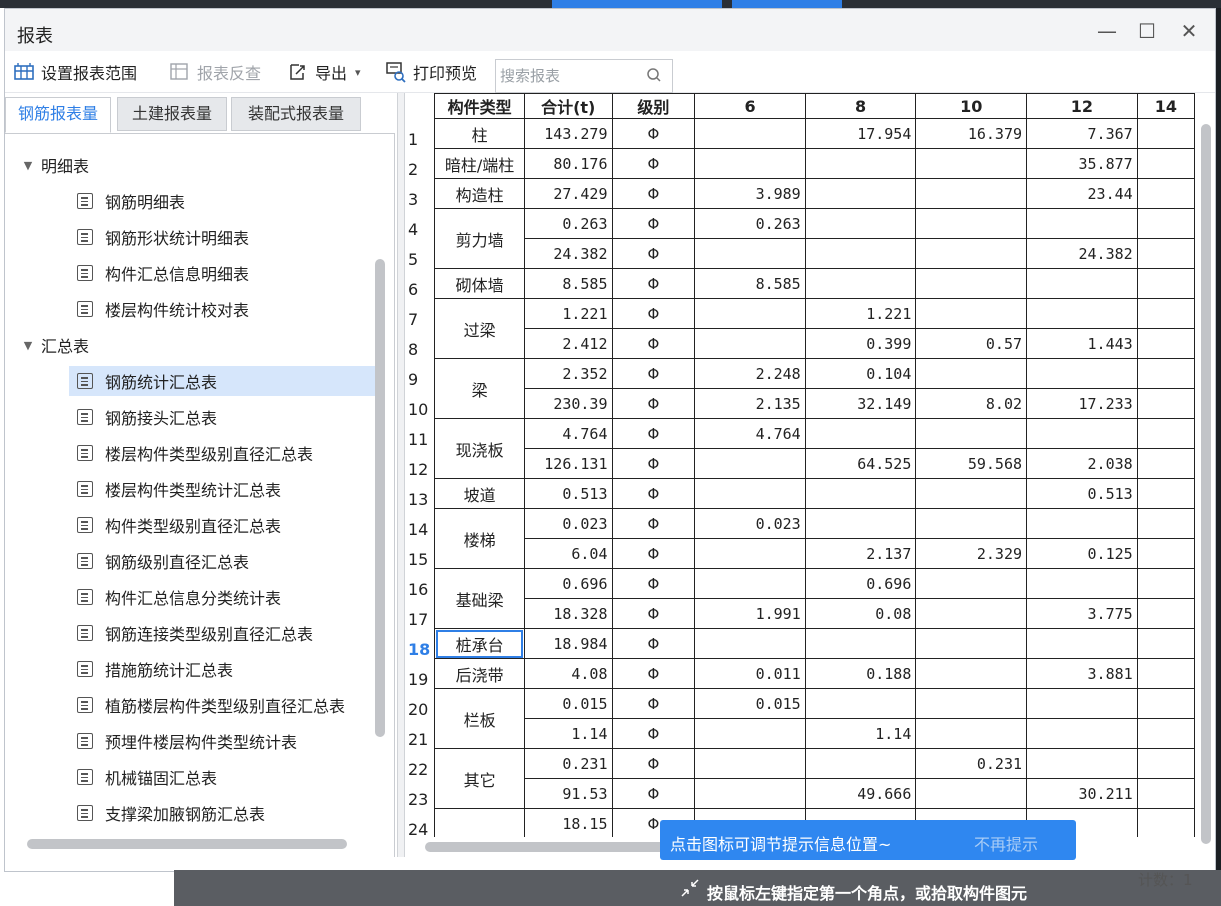  What do you see at coordinates (568, 163) in the screenshot?
I see `total-cell: 80.176` at bounding box center [568, 163].